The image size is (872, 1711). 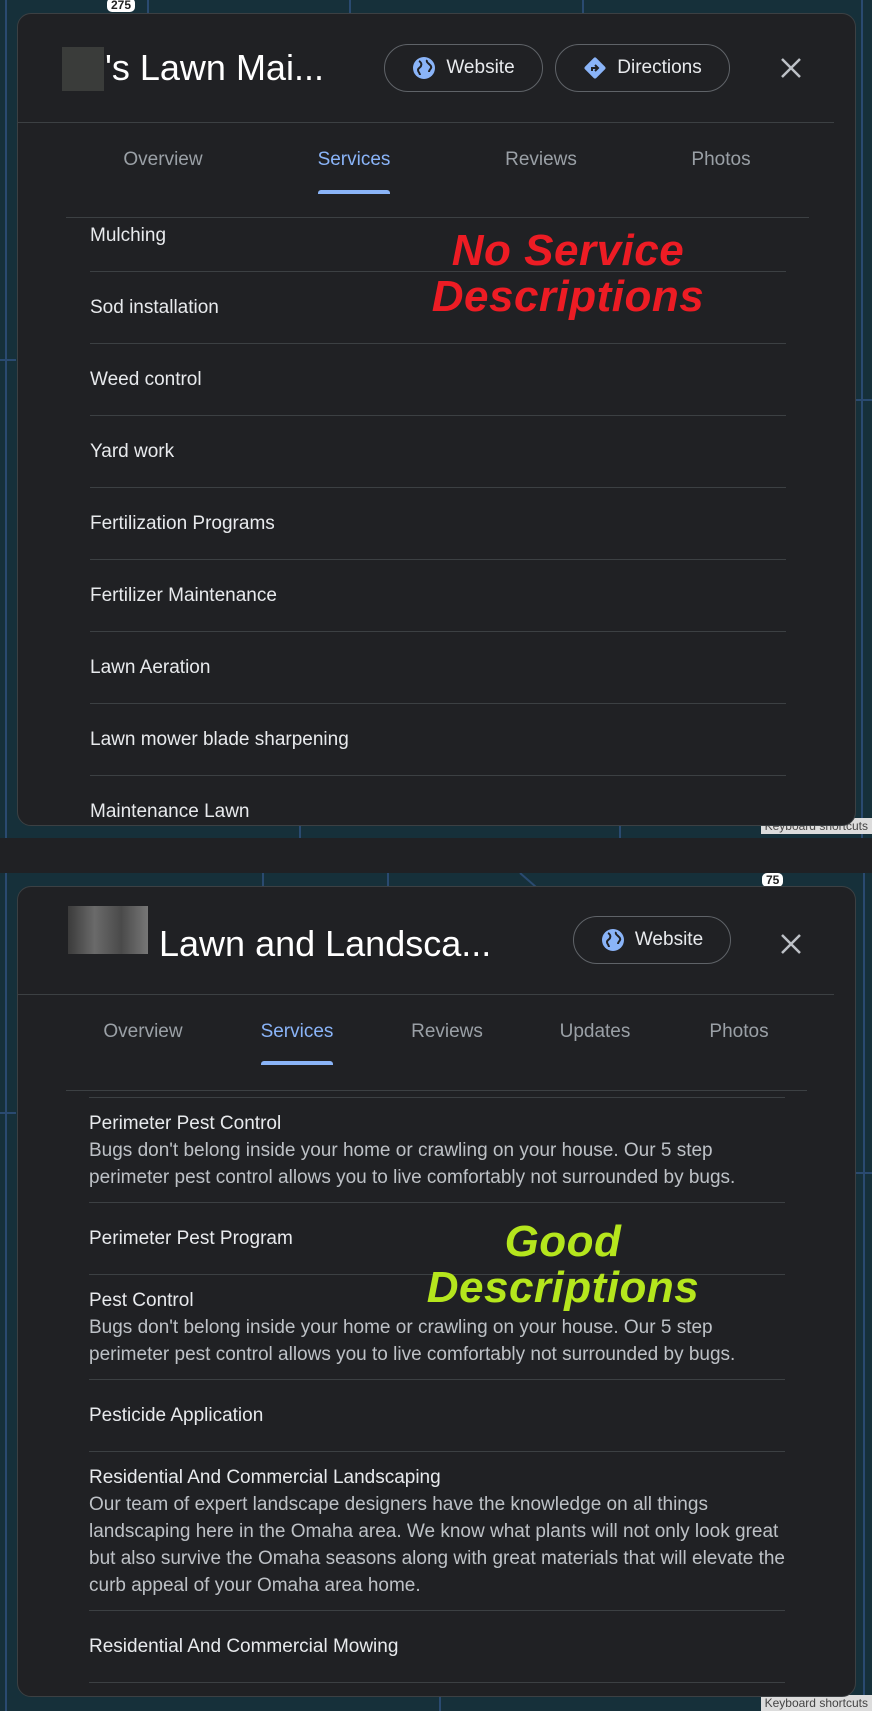 What do you see at coordinates (437, 1647) in the screenshot?
I see `service-item: Residential And Commercial Mowing` at bounding box center [437, 1647].